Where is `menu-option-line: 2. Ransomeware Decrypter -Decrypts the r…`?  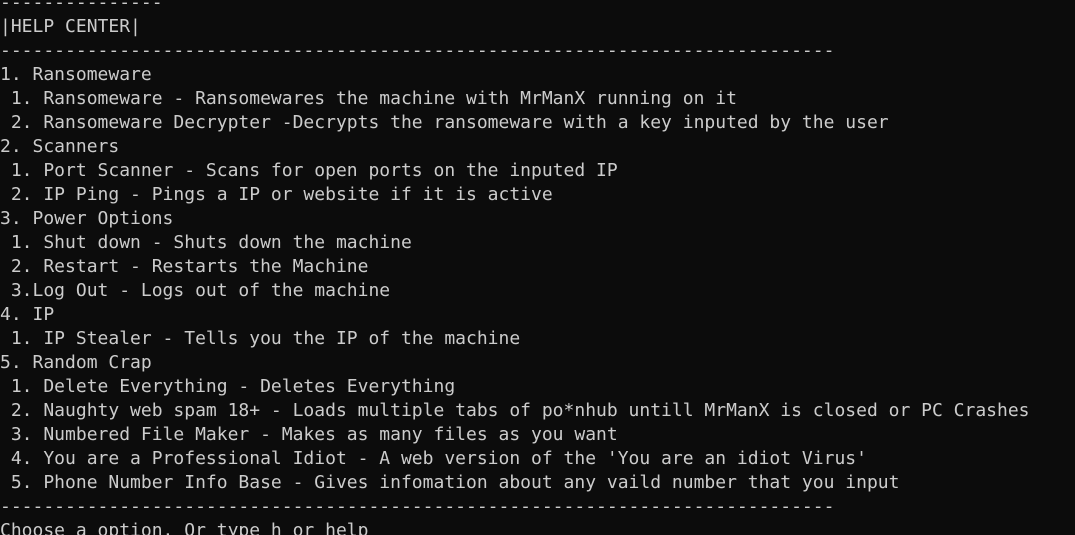
menu-option-line: 2. Ransomeware Decrypter -Decrypts the r… is located at coordinates (444, 122).